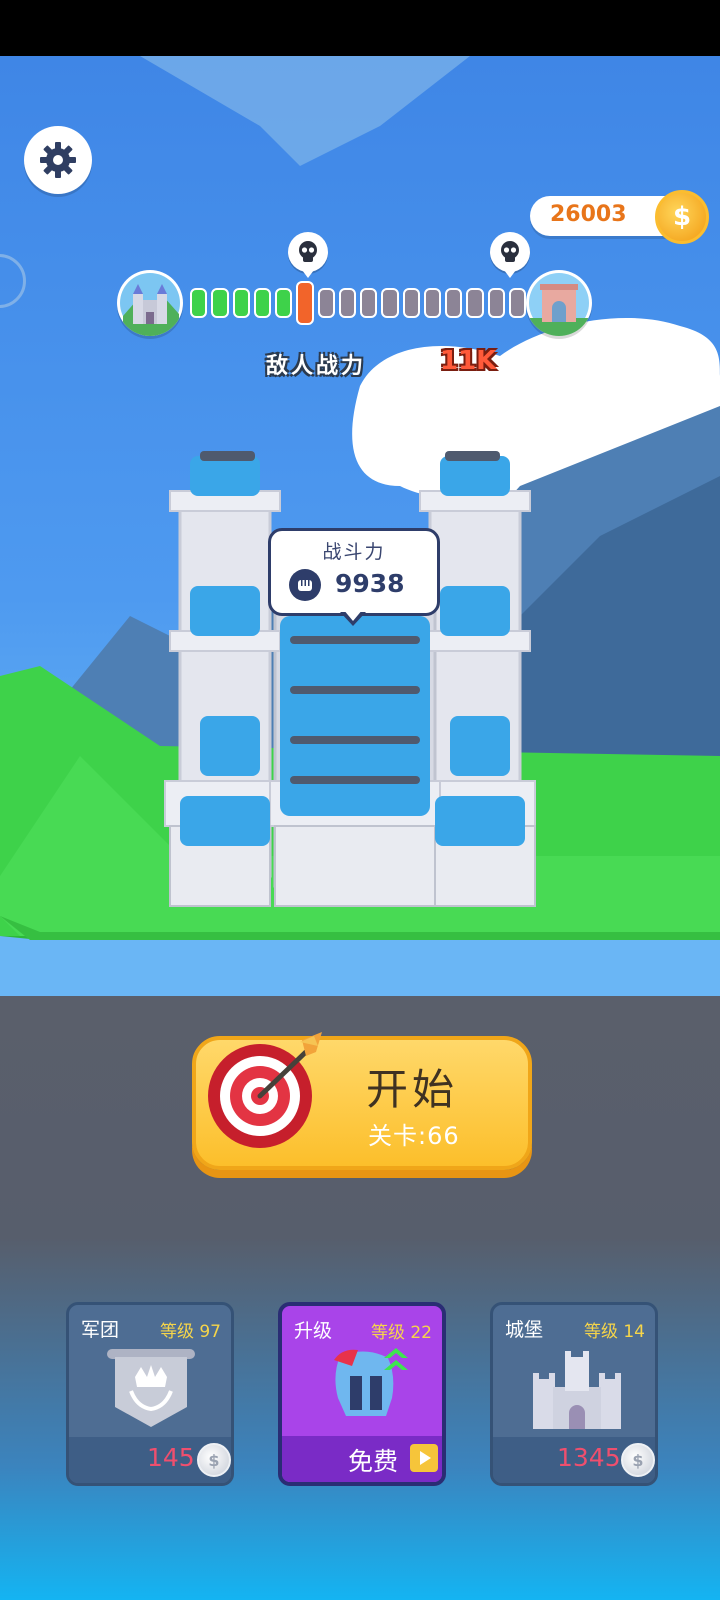 Image resolution: width=720 pixels, height=1600 pixels. I want to click on enemy-base-avatar, so click(559, 303).